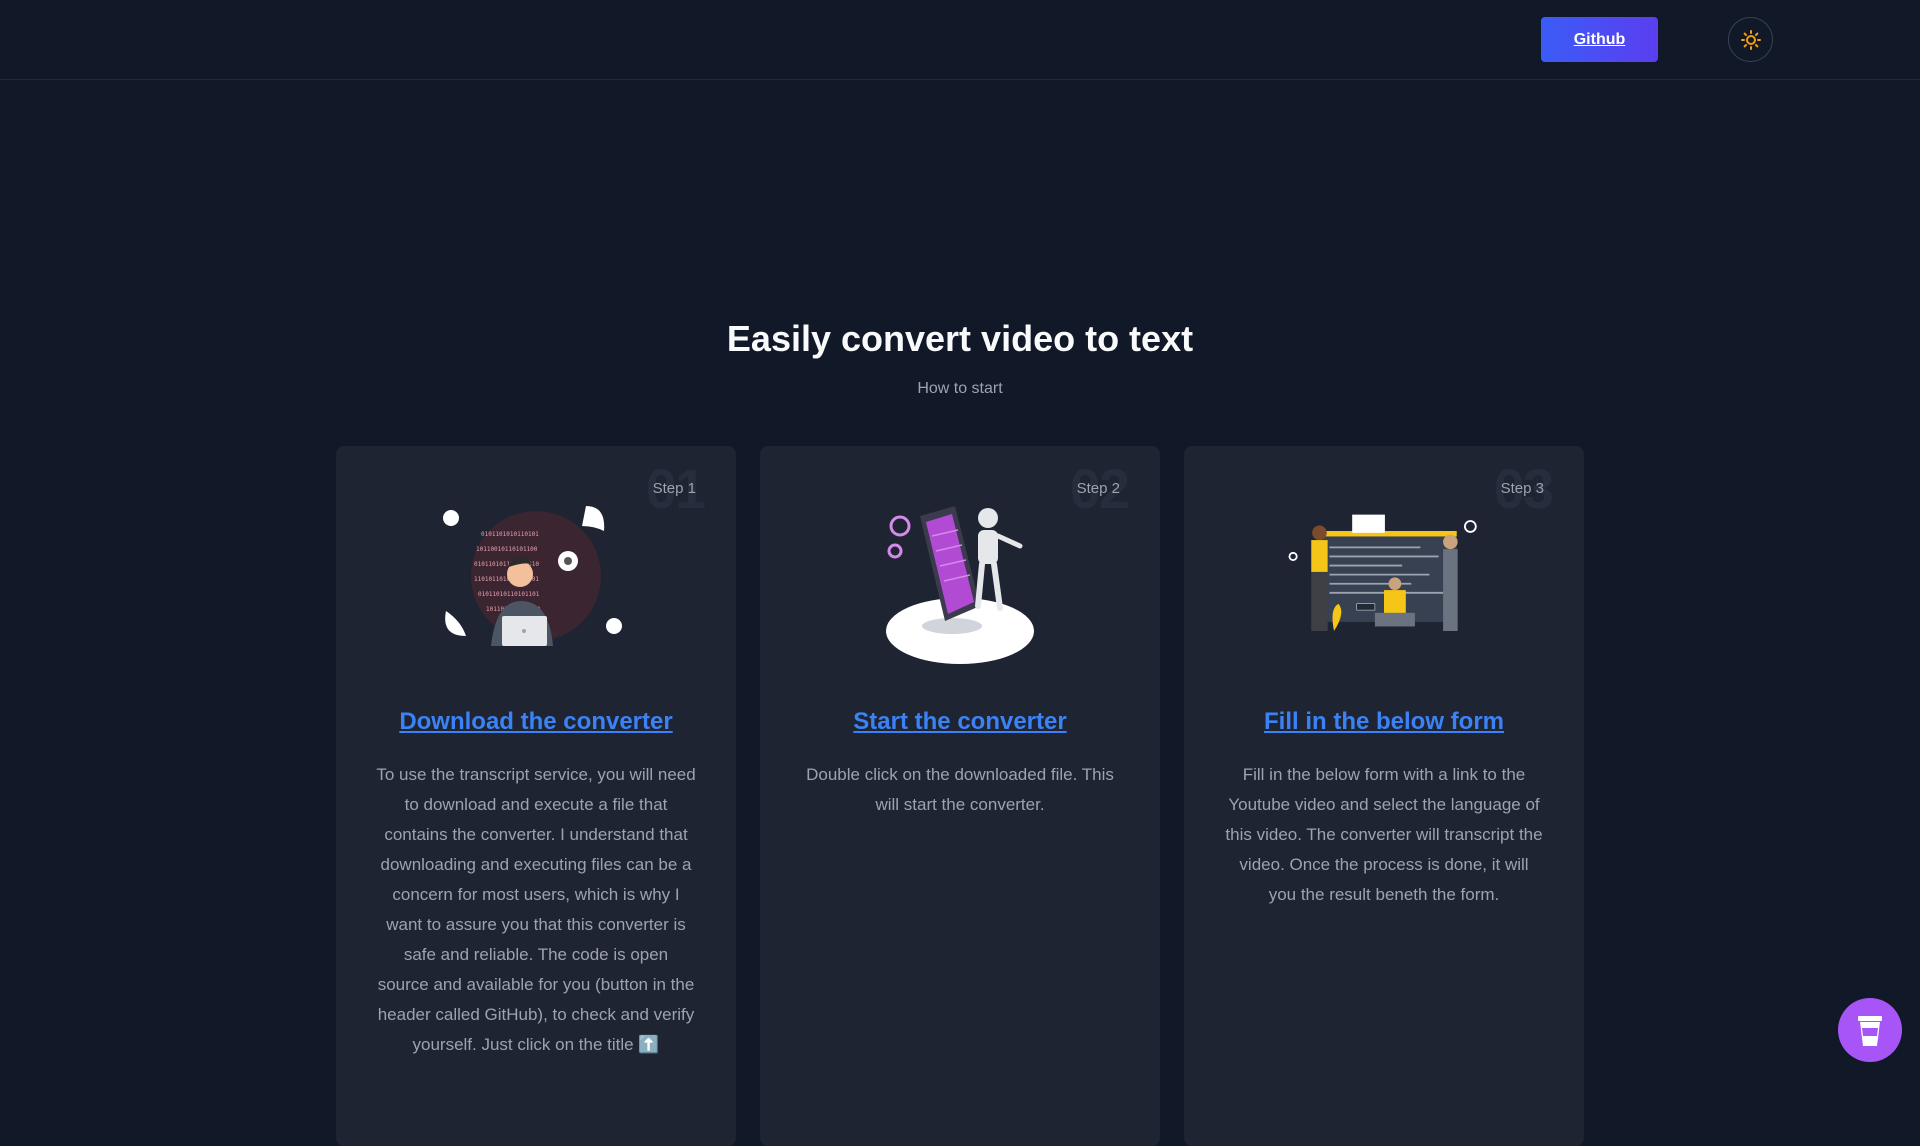 This screenshot has width=1920, height=1146. What do you see at coordinates (960, 40) in the screenshot?
I see `top-header: Github` at bounding box center [960, 40].